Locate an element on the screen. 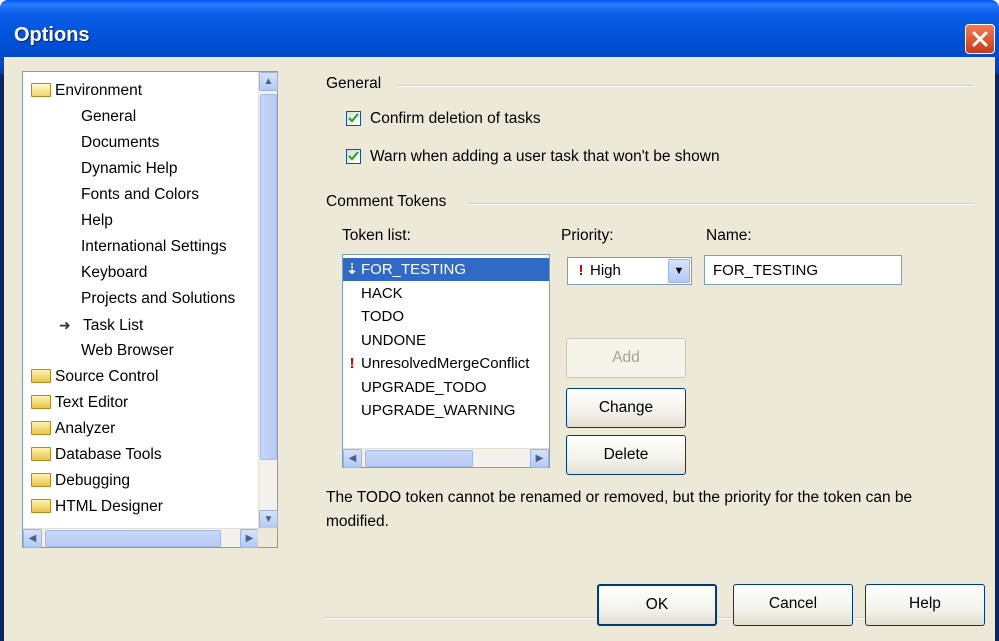  tree-item: Debugging is located at coordinates (80, 481).